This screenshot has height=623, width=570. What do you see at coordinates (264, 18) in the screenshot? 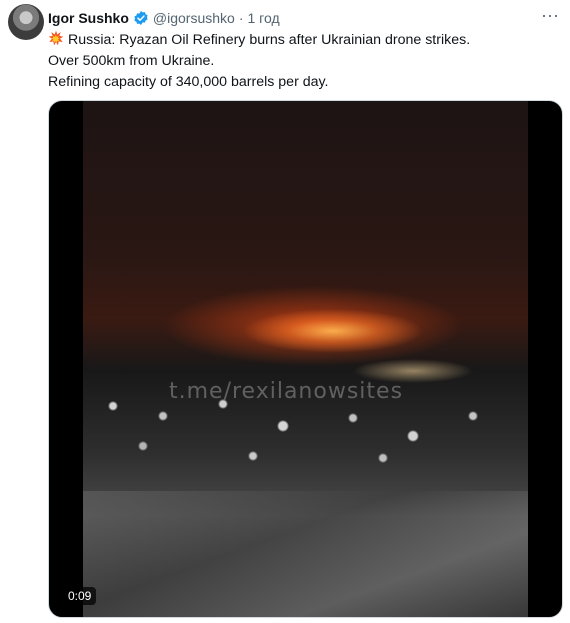
I see `tweet-timestamp: 1 год` at bounding box center [264, 18].